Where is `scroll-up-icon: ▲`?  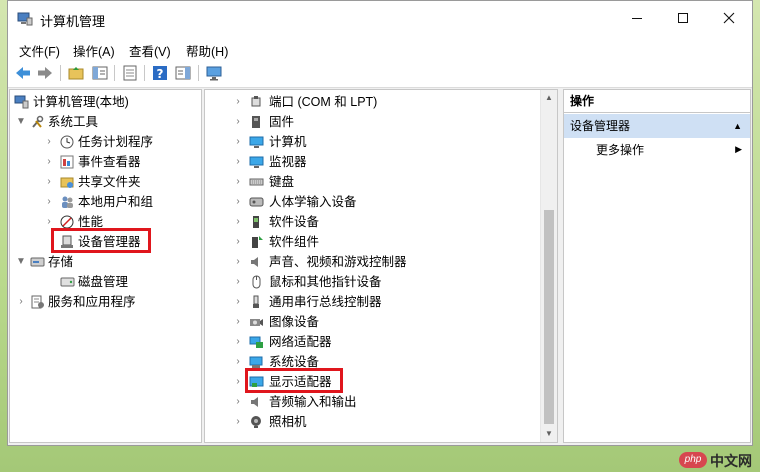
scroll-up-icon: ▲ is located at coordinates (549, 98).